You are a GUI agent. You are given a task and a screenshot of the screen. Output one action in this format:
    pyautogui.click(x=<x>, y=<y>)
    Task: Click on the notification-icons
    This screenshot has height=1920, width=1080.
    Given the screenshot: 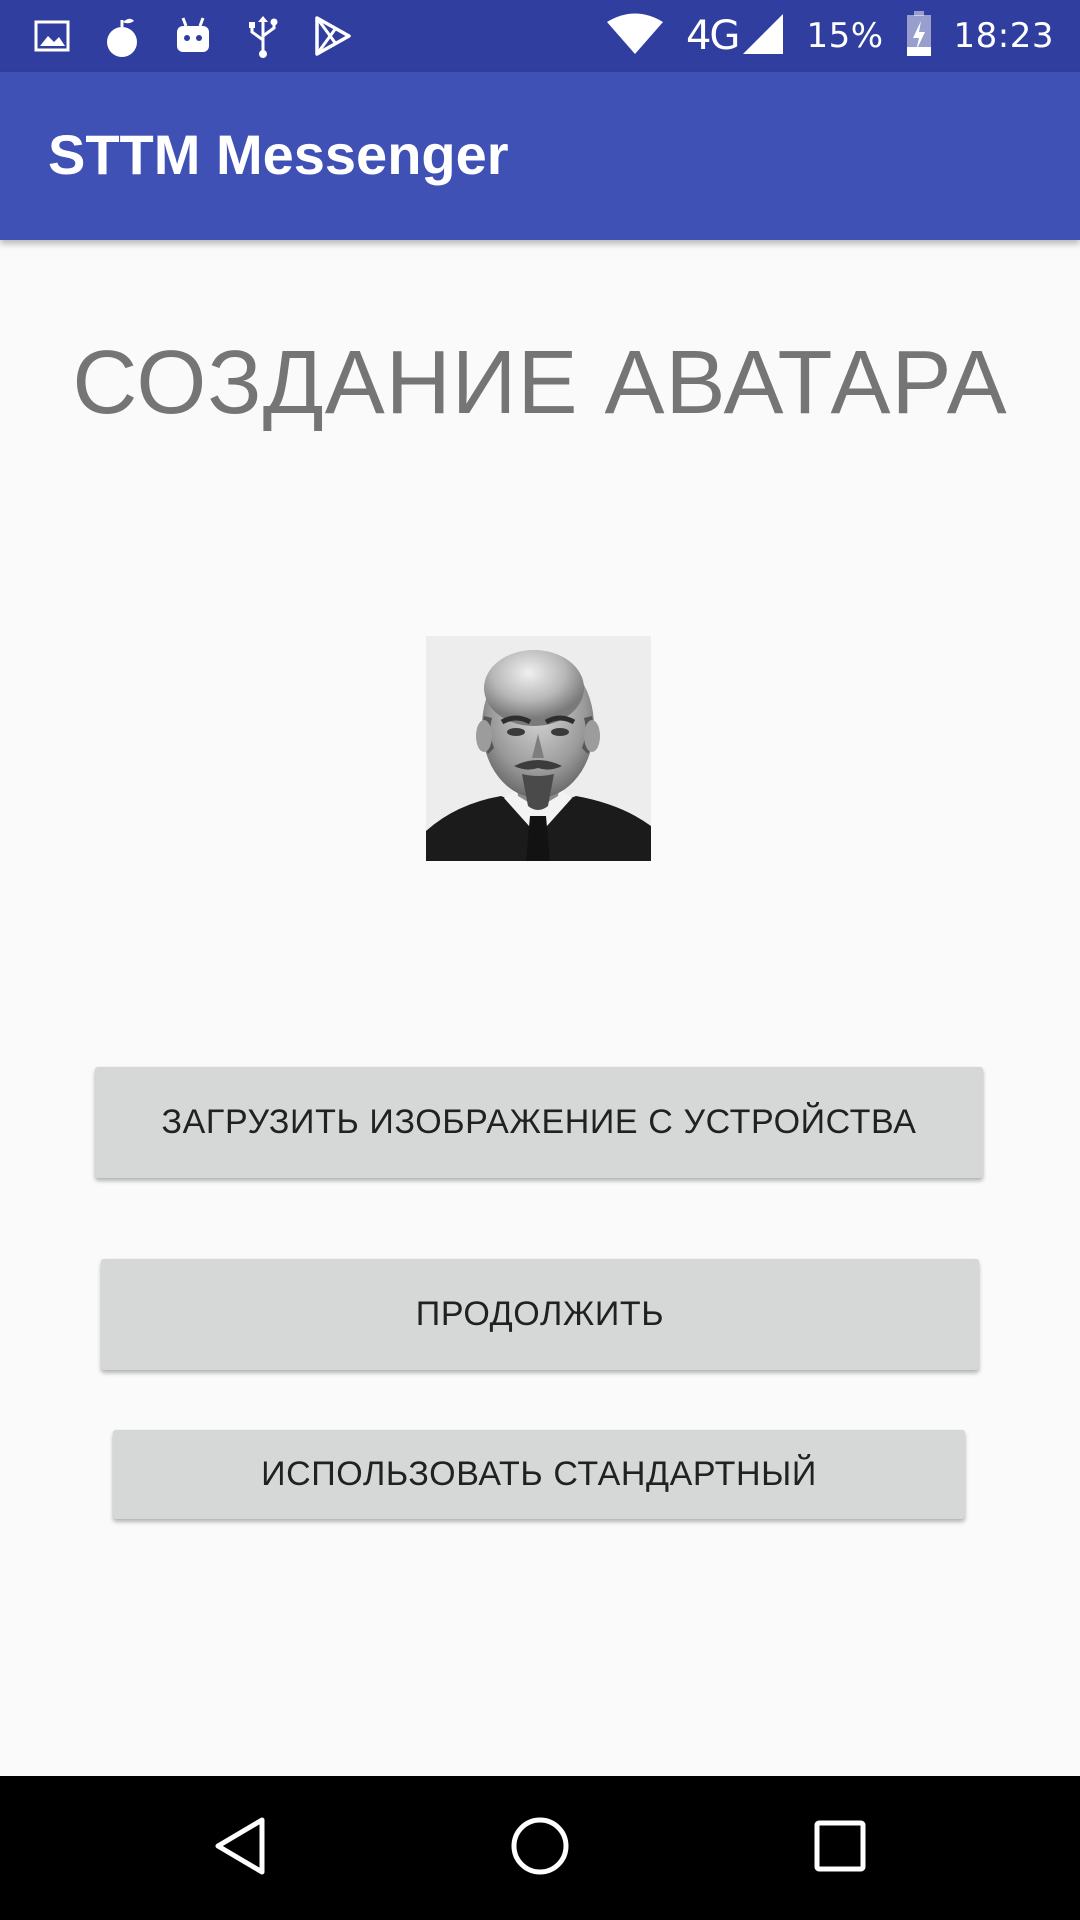 What is the action you would take?
    pyautogui.click(x=193, y=36)
    